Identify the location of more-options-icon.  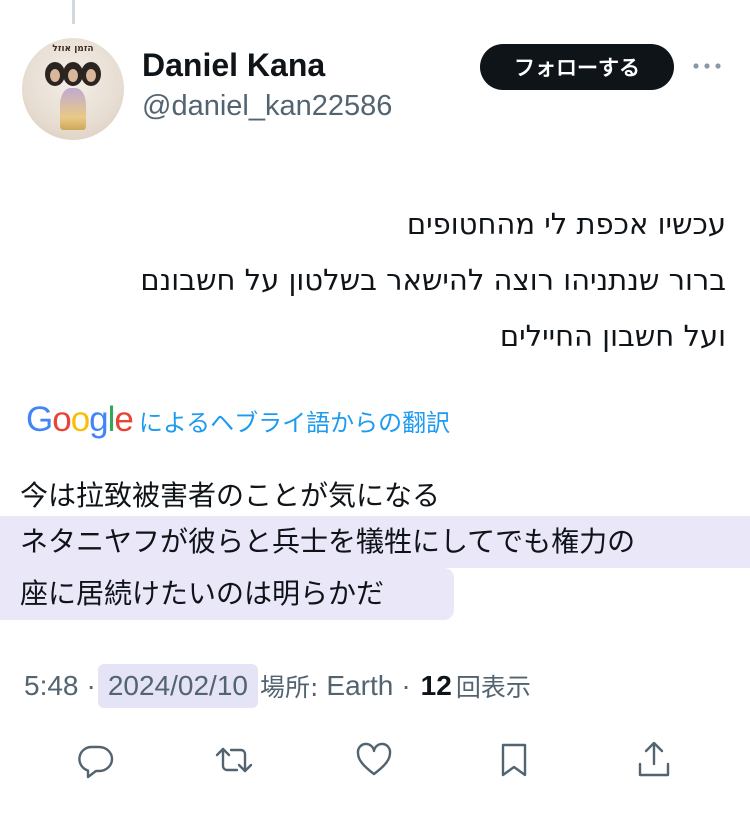
(707, 66).